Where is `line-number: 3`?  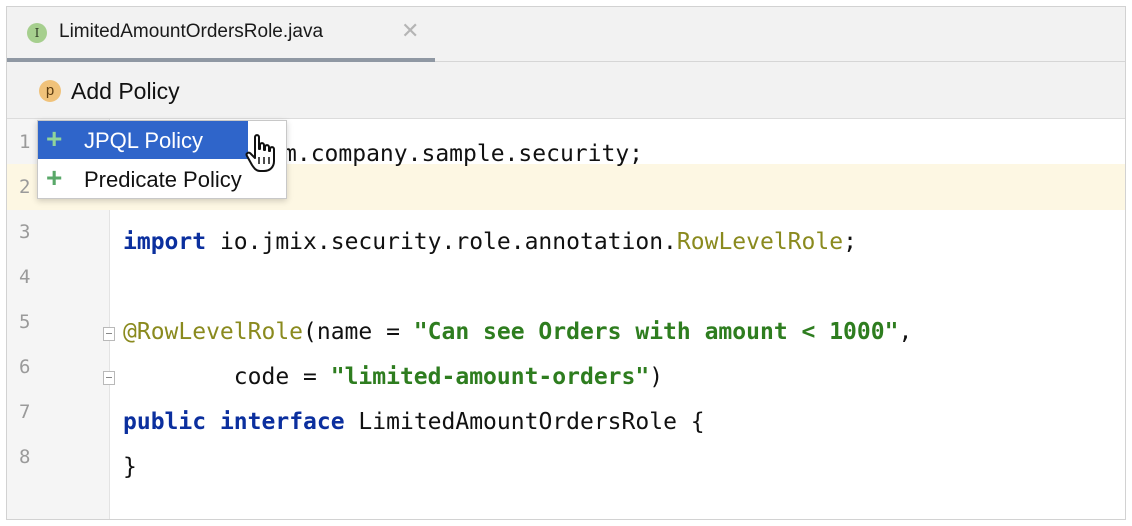
line-number: 3 is located at coordinates (25, 232).